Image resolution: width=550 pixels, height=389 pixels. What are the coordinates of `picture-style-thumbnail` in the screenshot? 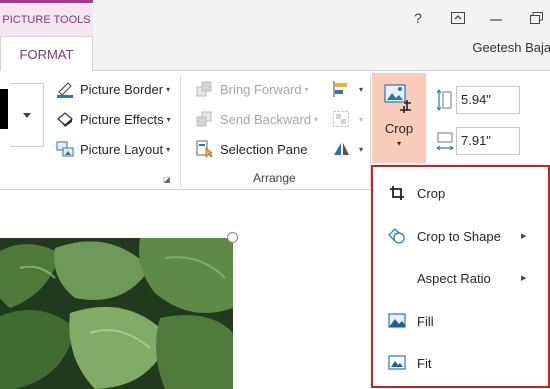 It's located at (4, 109).